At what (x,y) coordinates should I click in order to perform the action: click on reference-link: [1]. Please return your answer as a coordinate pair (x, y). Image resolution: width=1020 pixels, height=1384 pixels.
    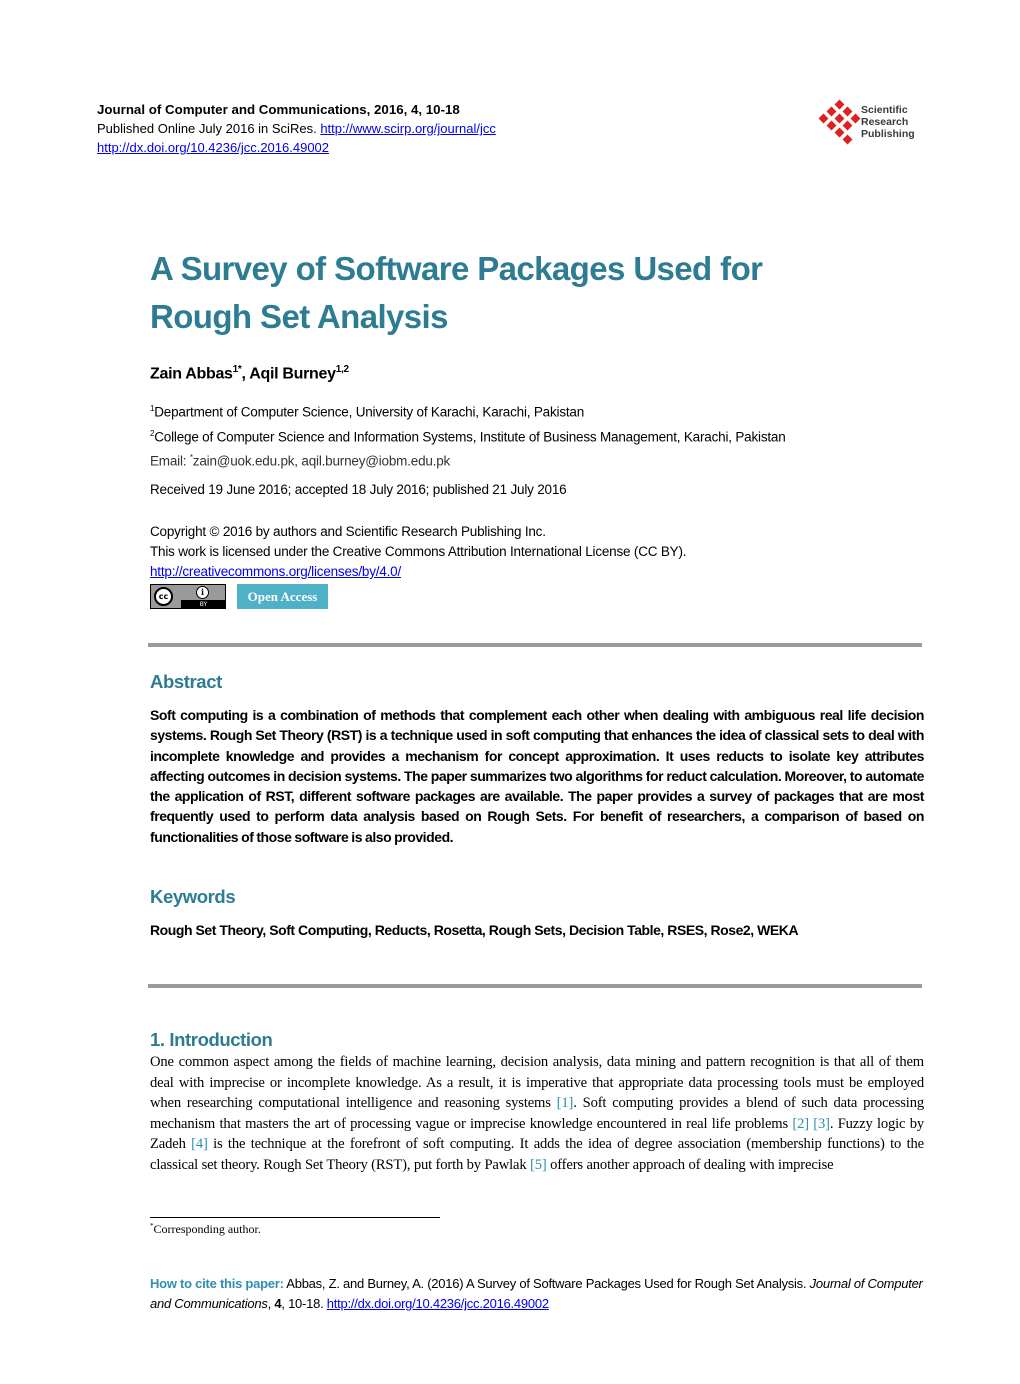
    Looking at the image, I should click on (565, 1103).